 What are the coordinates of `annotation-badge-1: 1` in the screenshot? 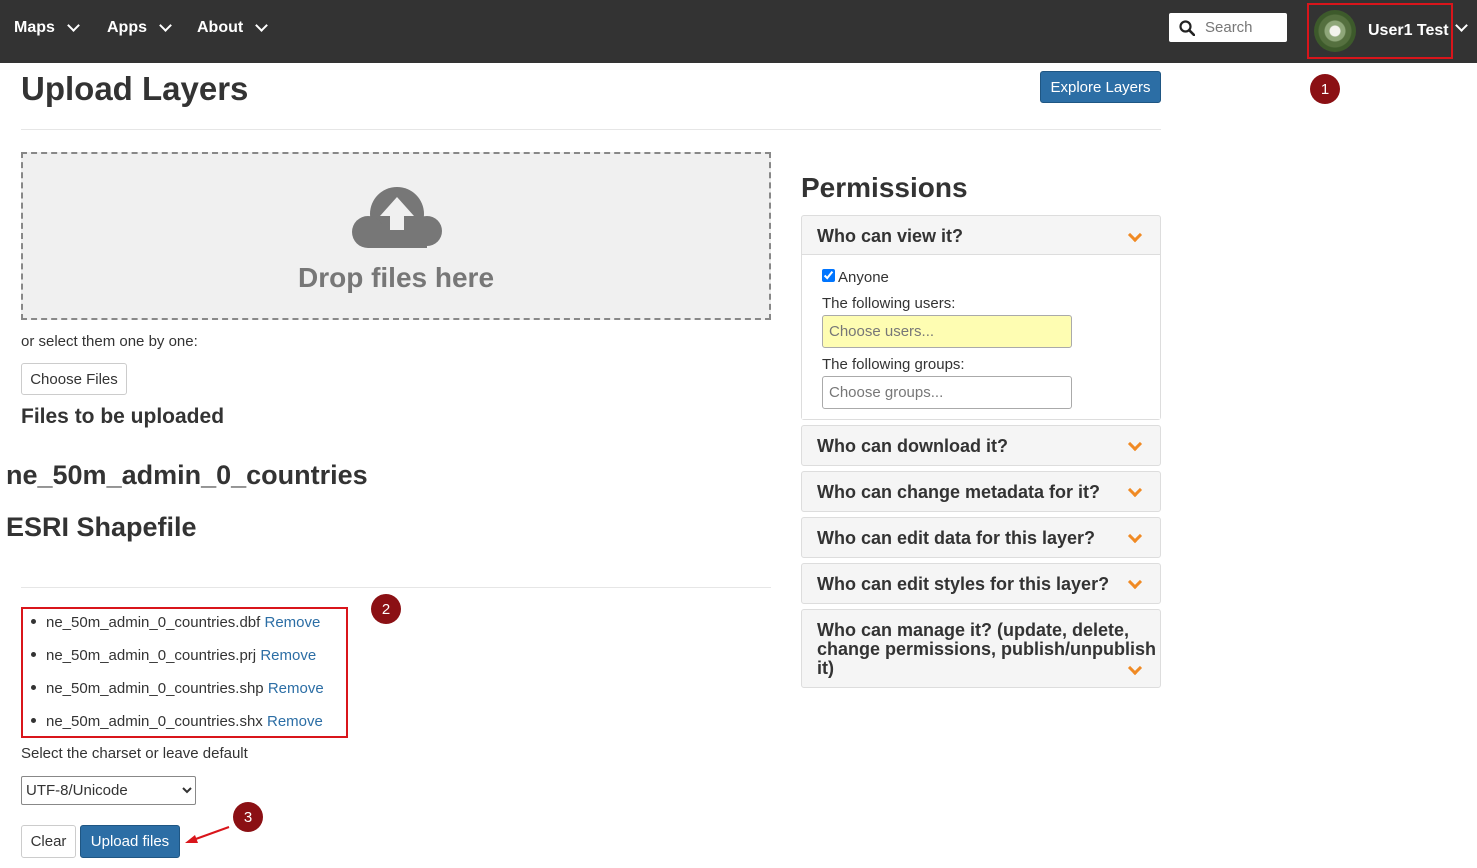 It's located at (1325, 89).